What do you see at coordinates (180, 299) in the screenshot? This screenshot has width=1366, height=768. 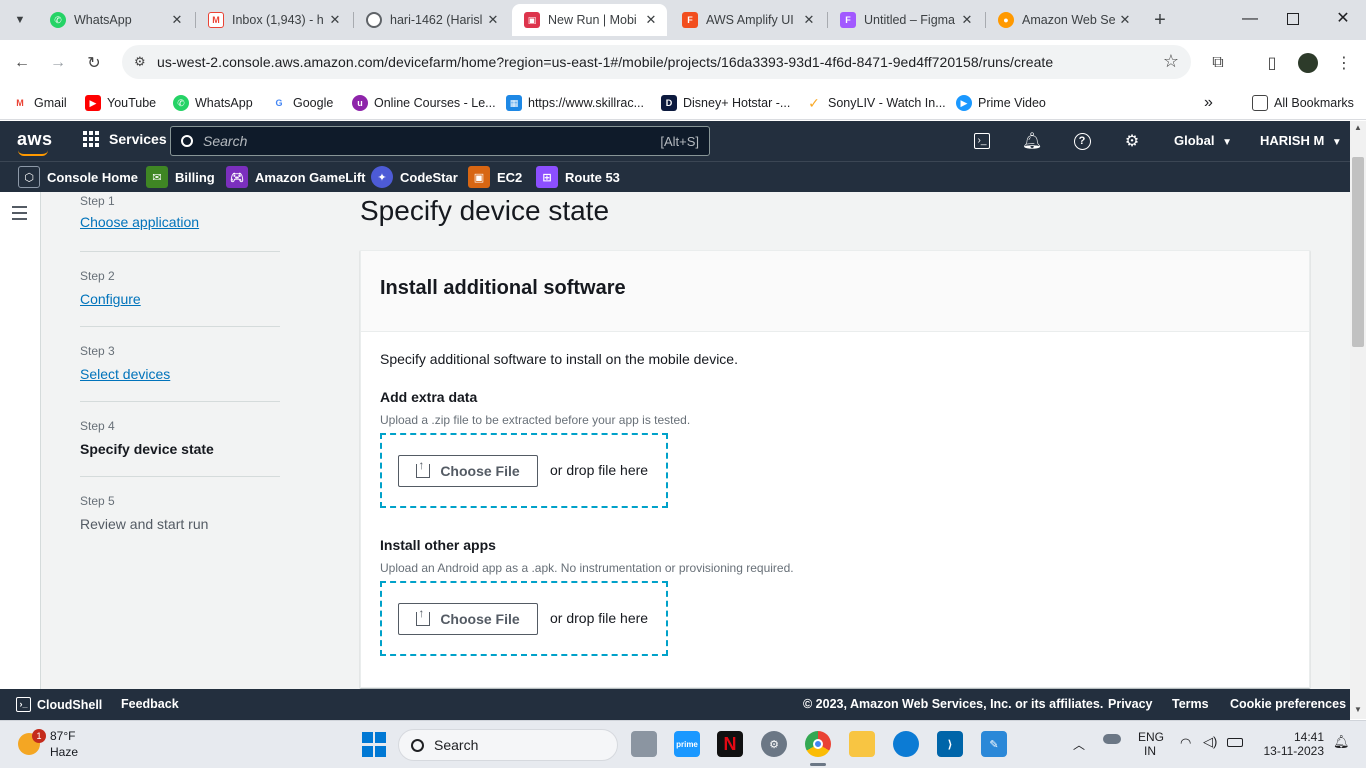 I see `step-link-configure: Configure` at bounding box center [180, 299].